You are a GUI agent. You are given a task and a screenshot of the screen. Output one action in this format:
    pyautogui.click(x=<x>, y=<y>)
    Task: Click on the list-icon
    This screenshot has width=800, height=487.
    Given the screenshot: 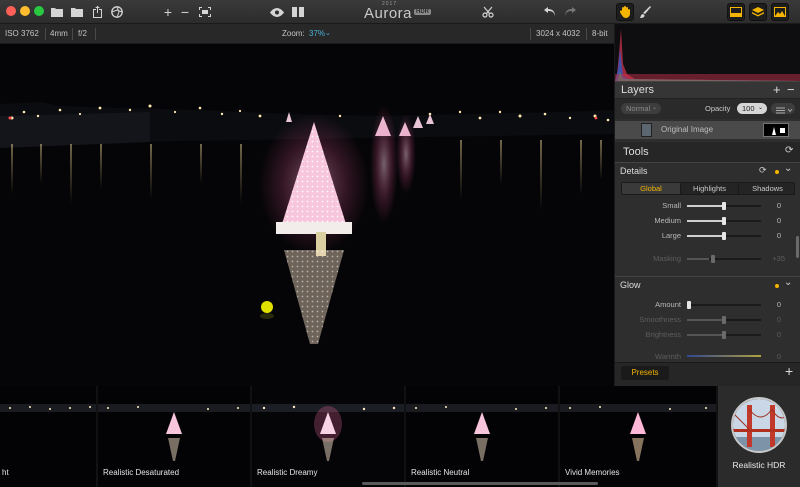 What is the action you would take?
    pyautogui.click(x=784, y=110)
    